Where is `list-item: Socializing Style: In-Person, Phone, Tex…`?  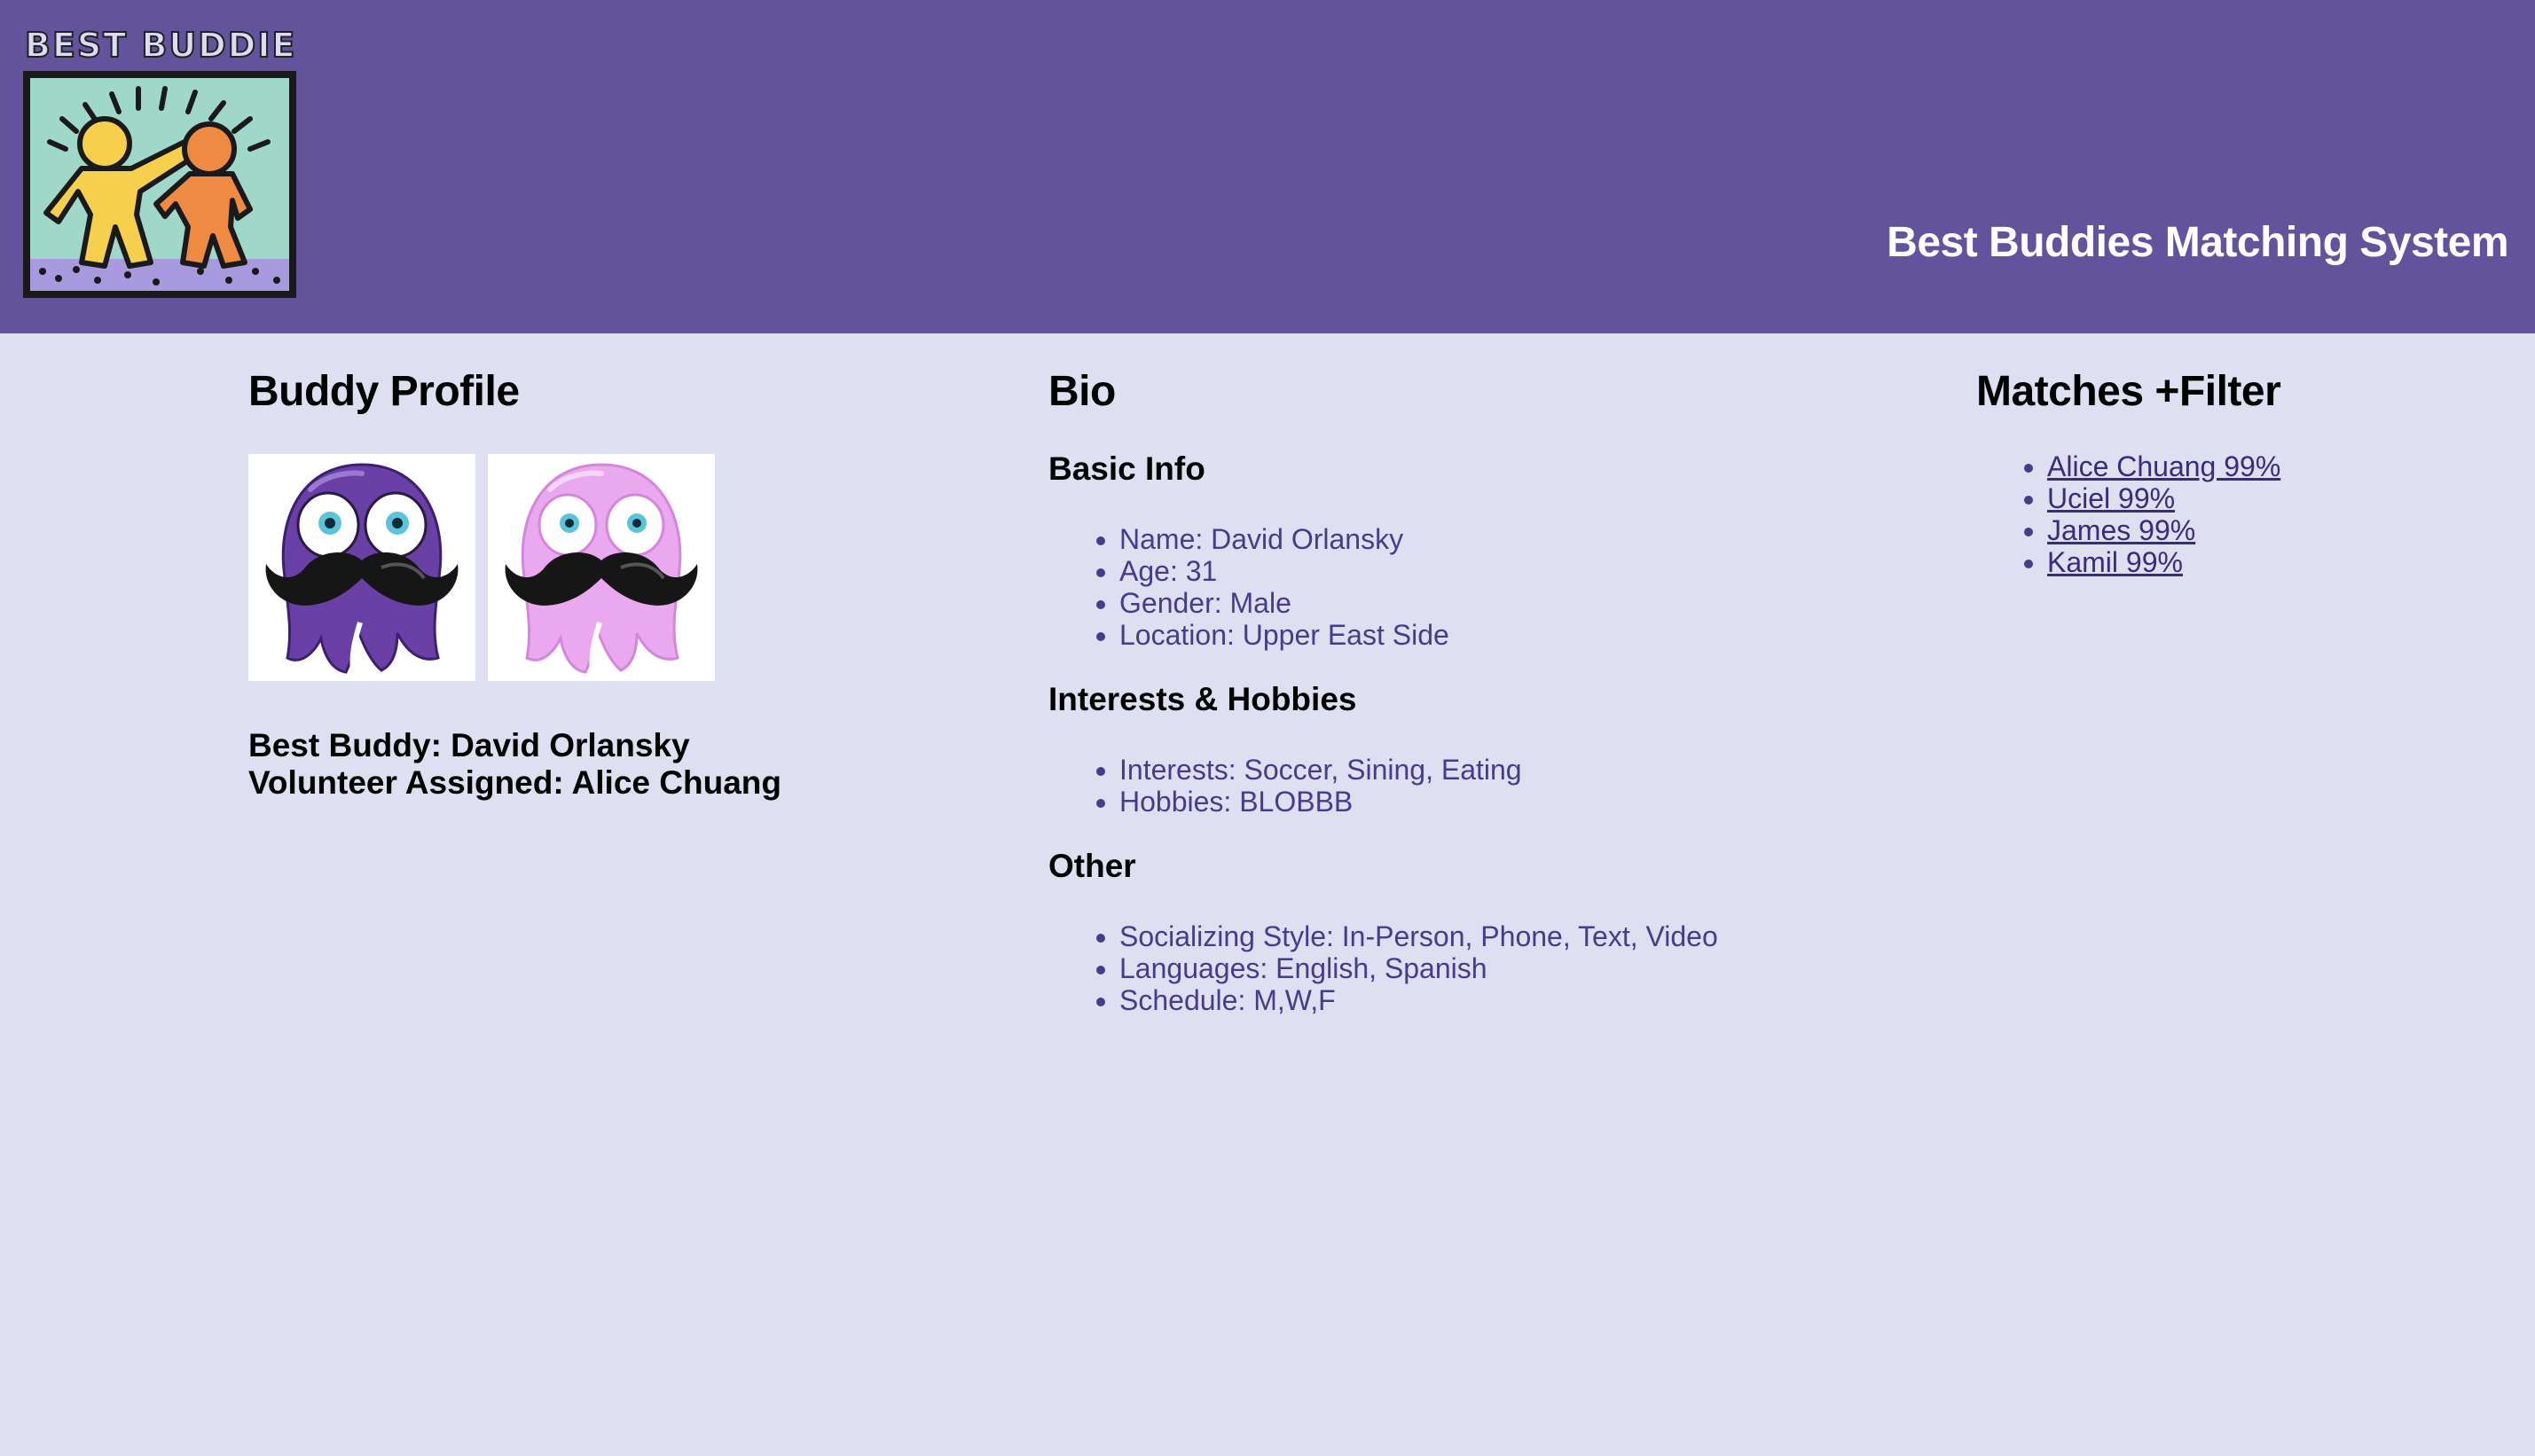 list-item: Socializing Style: In-Person, Phone, Tex… is located at coordinates (1418, 936).